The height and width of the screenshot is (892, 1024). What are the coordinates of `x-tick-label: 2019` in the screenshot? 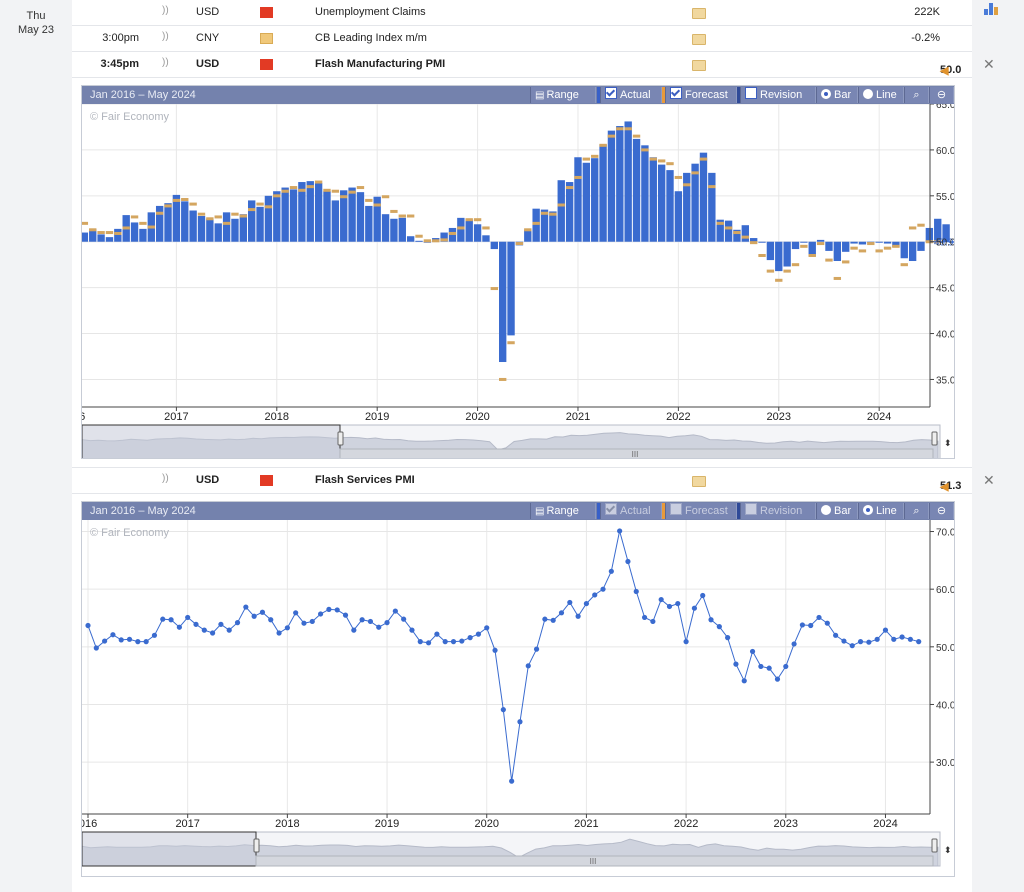 It's located at (387, 824).